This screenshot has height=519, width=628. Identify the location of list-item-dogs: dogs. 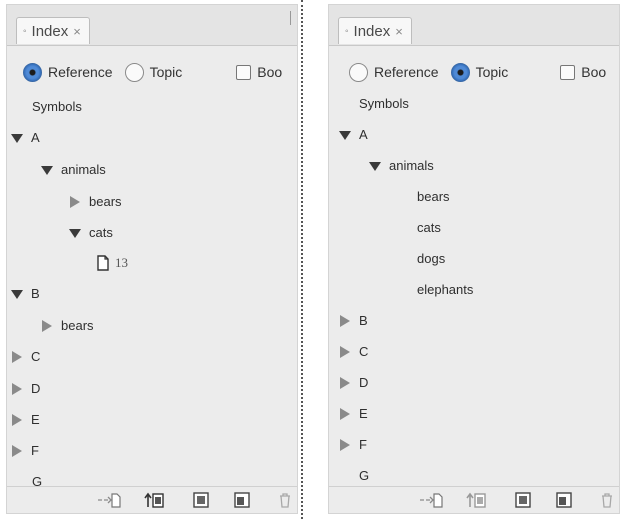
(431, 259).